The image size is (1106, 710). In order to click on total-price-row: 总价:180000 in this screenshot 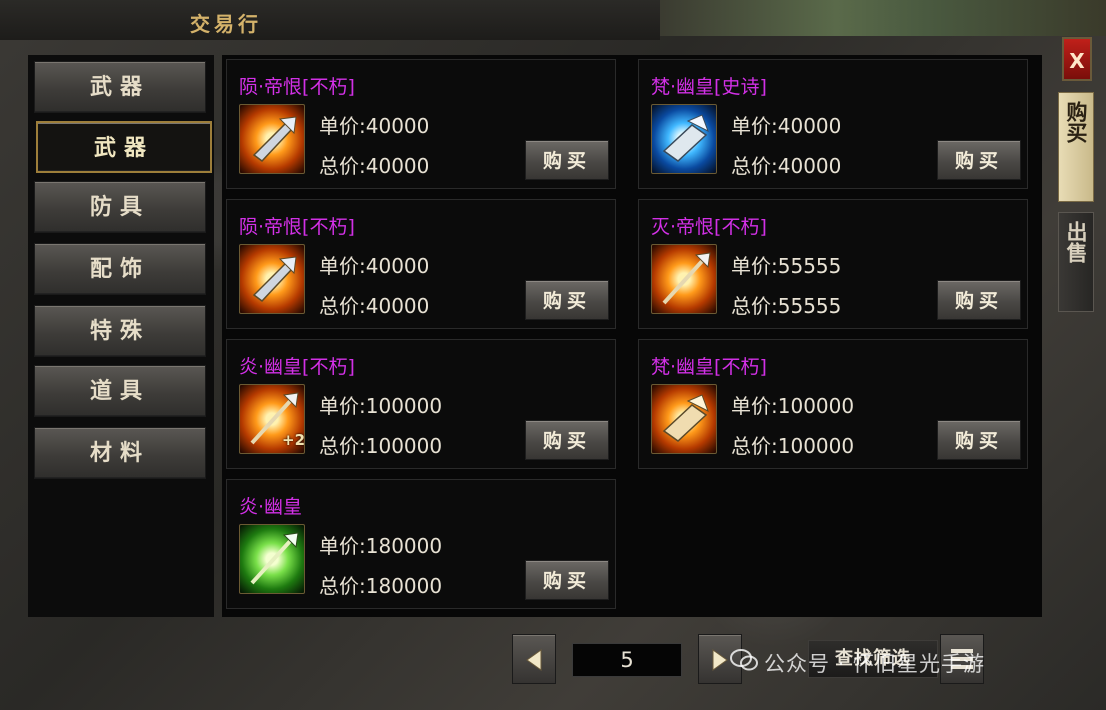, I will do `click(380, 584)`.